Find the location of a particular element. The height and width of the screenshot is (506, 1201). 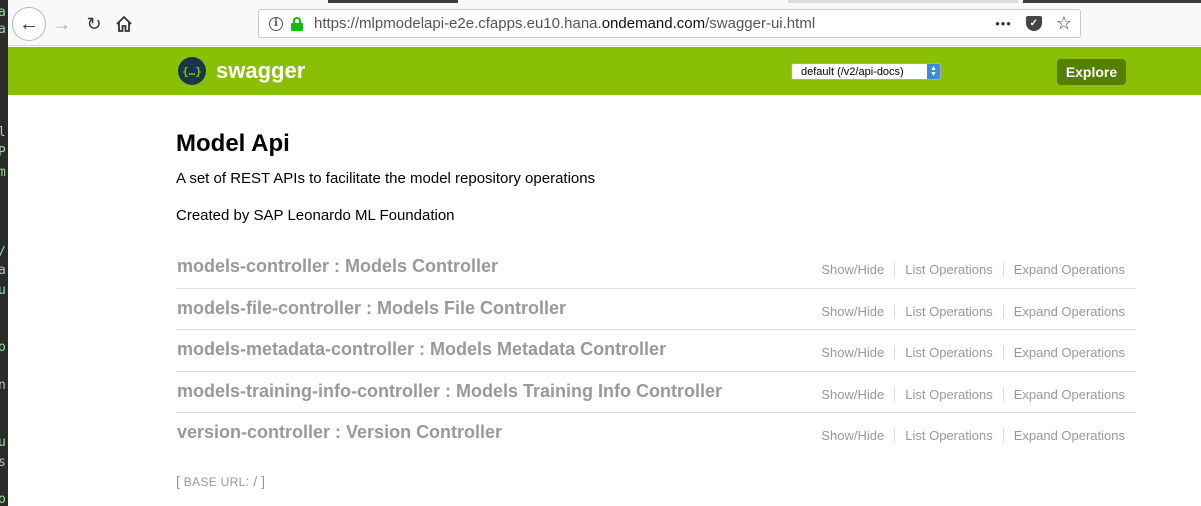

reload-icon: ↻ is located at coordinates (94, 23).